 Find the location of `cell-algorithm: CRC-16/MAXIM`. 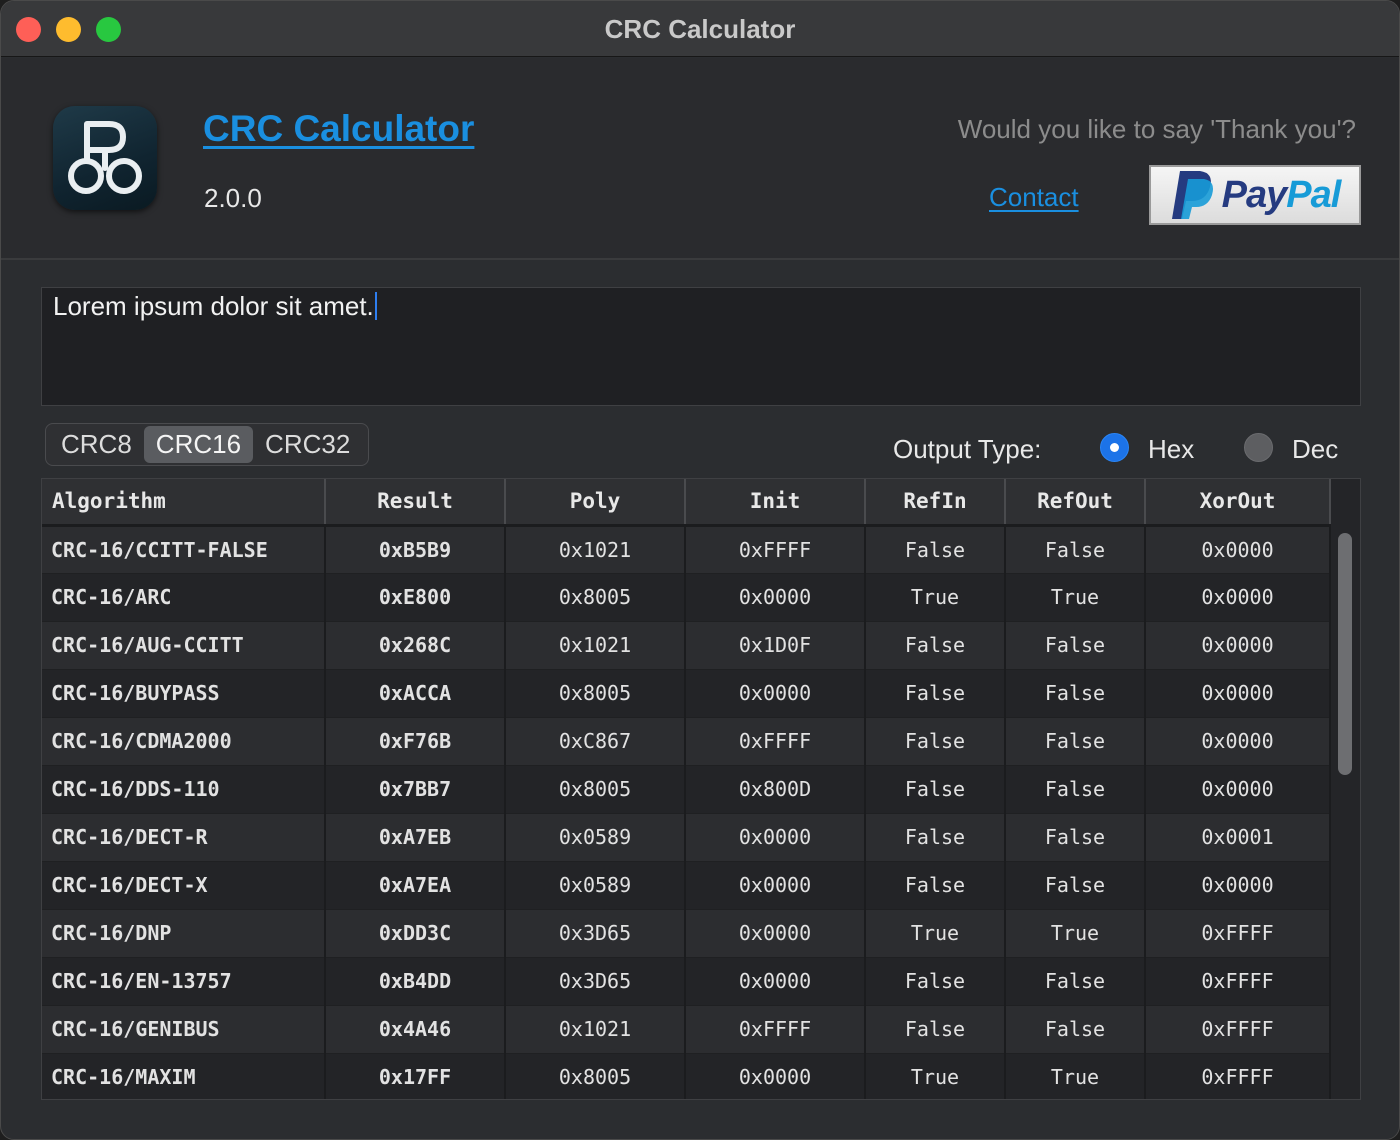

cell-algorithm: CRC-16/MAXIM is located at coordinates (184, 1076).